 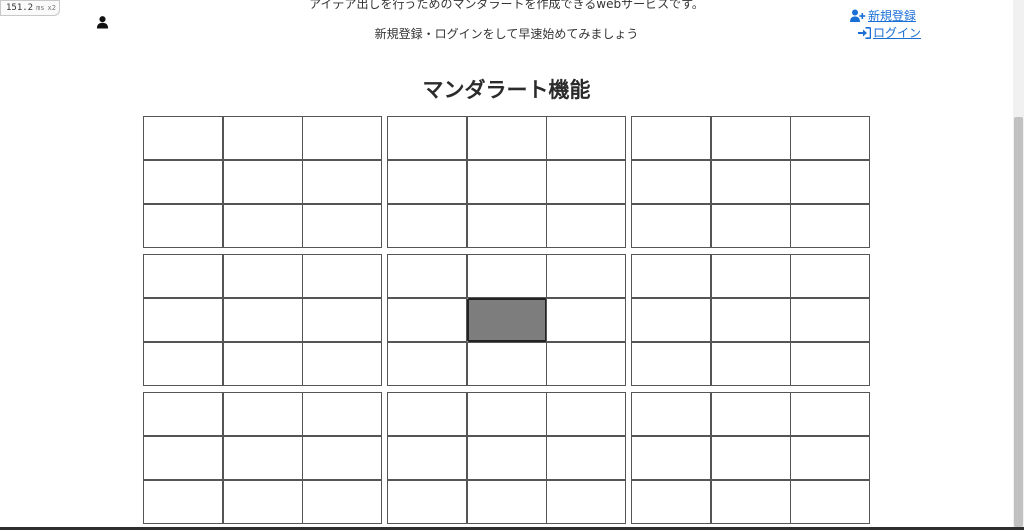 What do you see at coordinates (897, 33) in the screenshot?
I see `login-label: ログイン` at bounding box center [897, 33].